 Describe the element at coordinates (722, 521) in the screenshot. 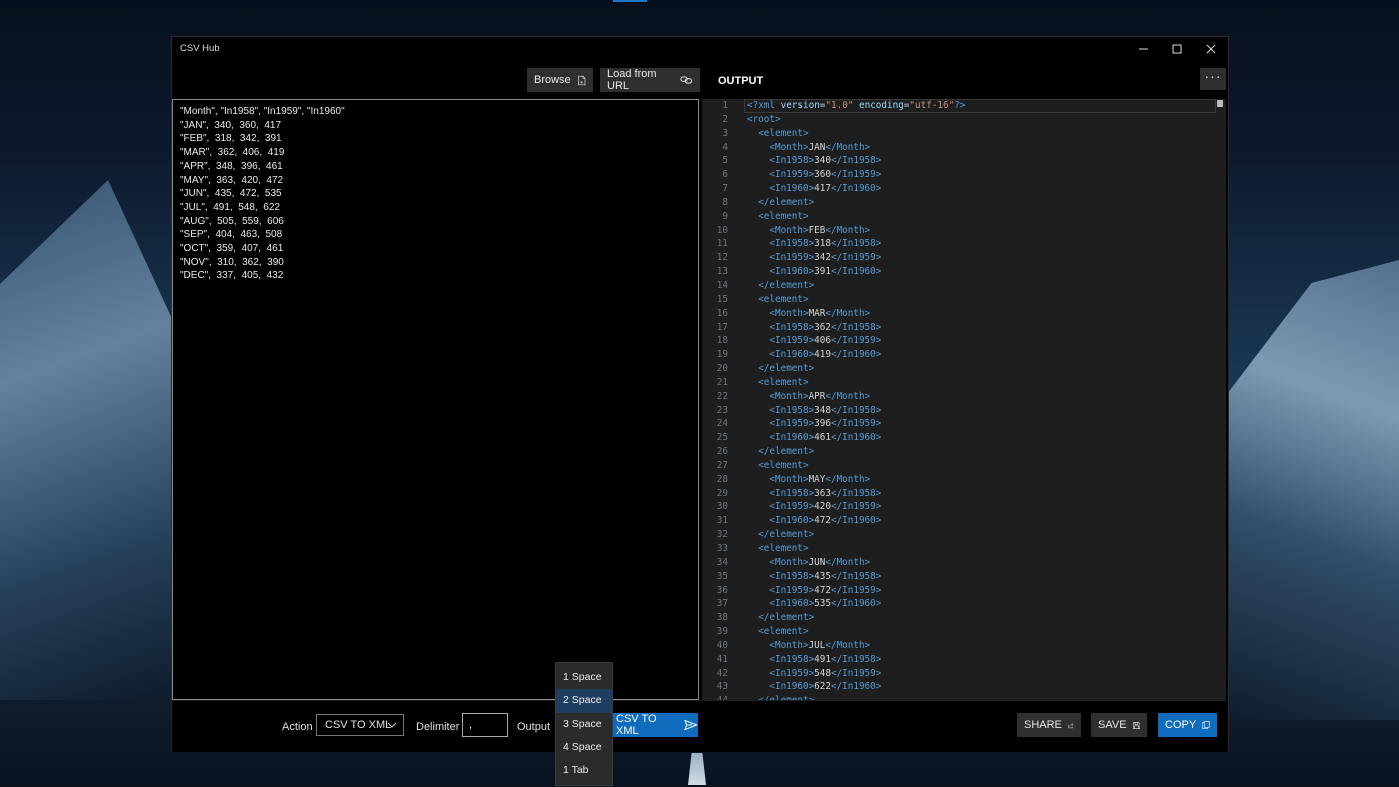

I see `line-number: 31` at that location.